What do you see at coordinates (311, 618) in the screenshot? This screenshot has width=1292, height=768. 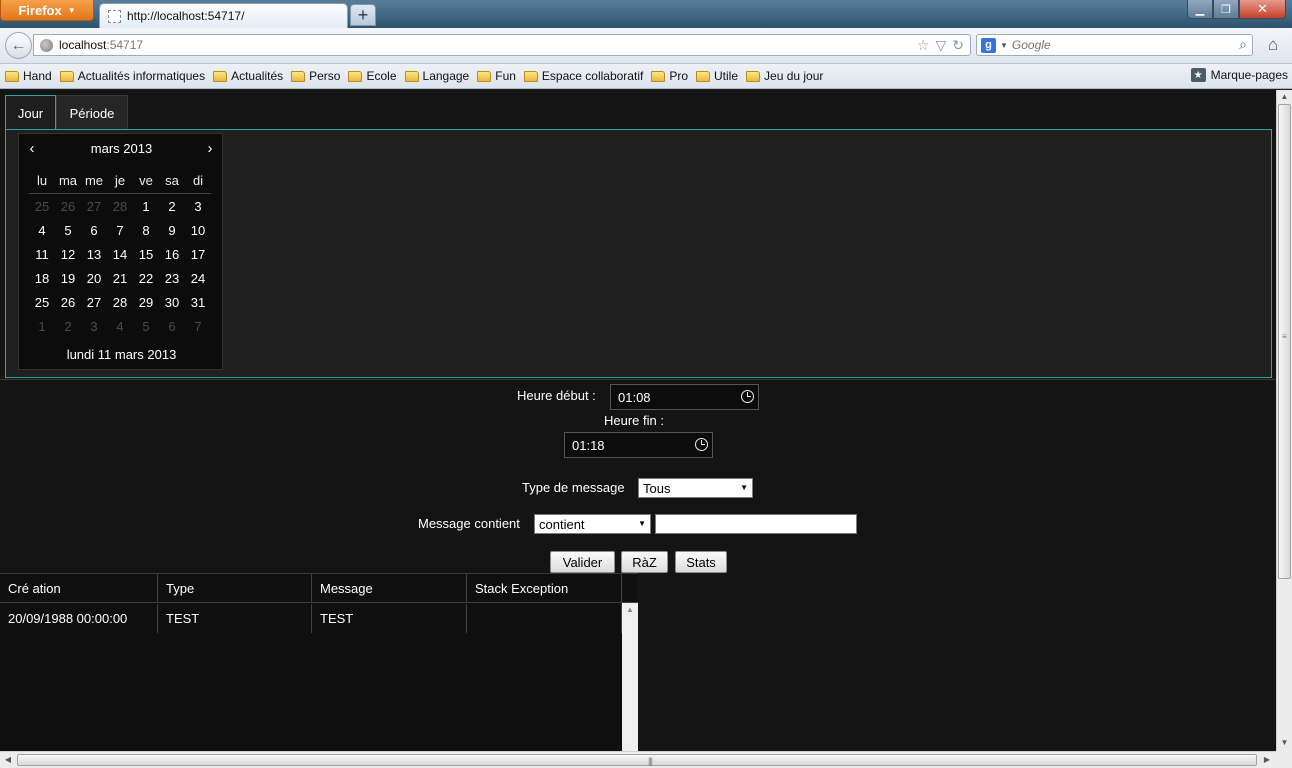 I see `table-row: 20/09/1988 00:00:00 TEST TEST` at bounding box center [311, 618].